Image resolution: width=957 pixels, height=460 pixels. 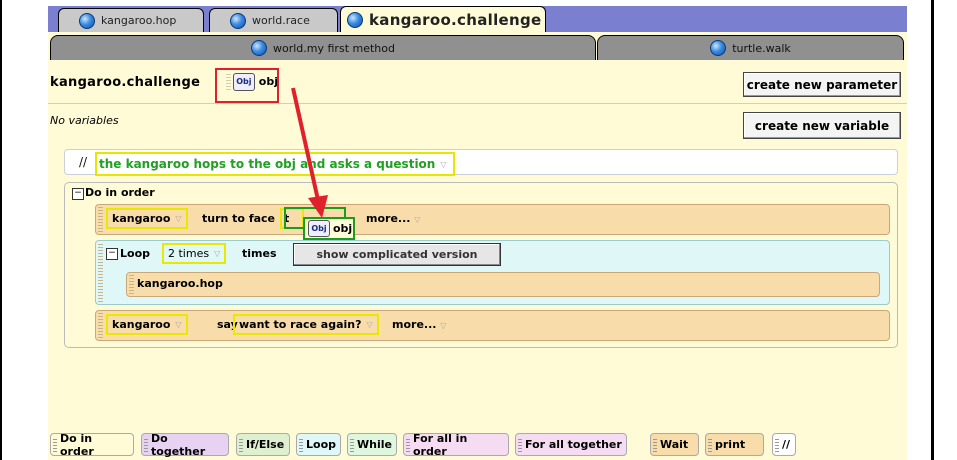 What do you see at coordinates (503, 284) in the screenshot?
I see `loop-inner-statement: kangaroo.hop` at bounding box center [503, 284].